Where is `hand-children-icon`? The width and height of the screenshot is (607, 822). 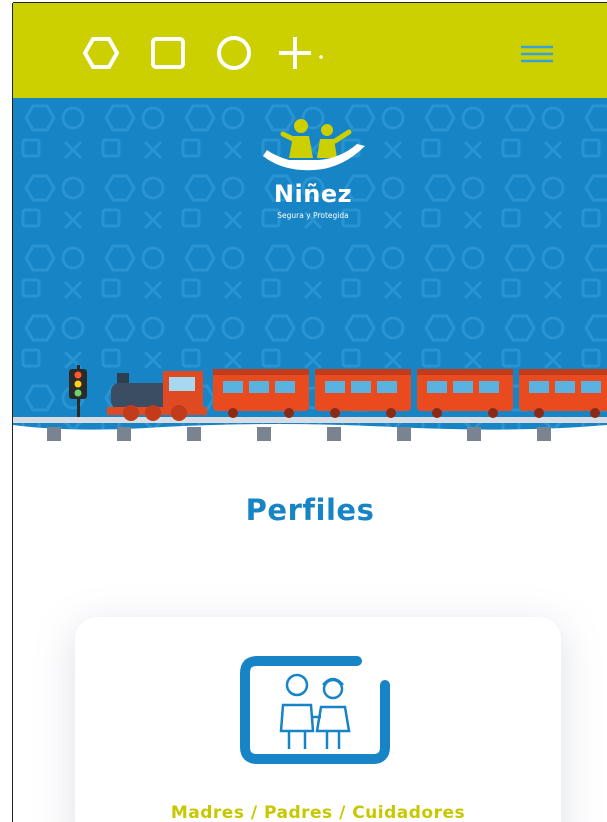
hand-children-icon is located at coordinates (314, 145).